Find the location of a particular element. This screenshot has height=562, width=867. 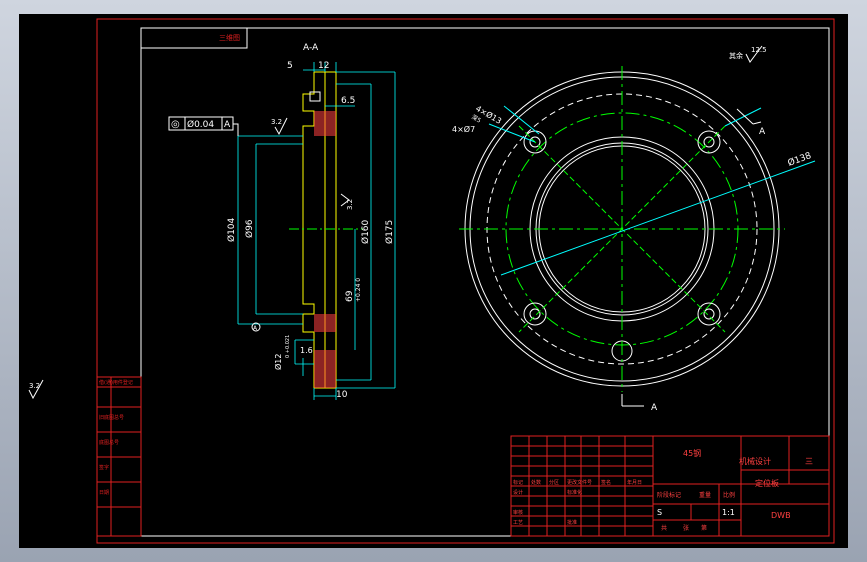

tb-sheet-total: 共 is located at coordinates (664, 528).